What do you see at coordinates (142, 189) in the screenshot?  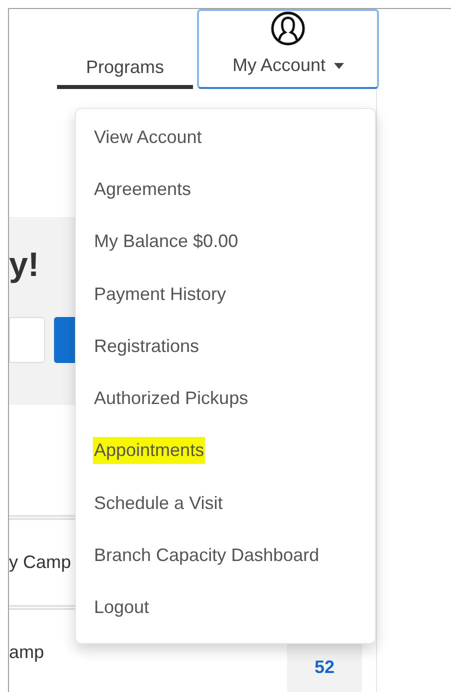 I see `menu-item: Agreements` at bounding box center [142, 189].